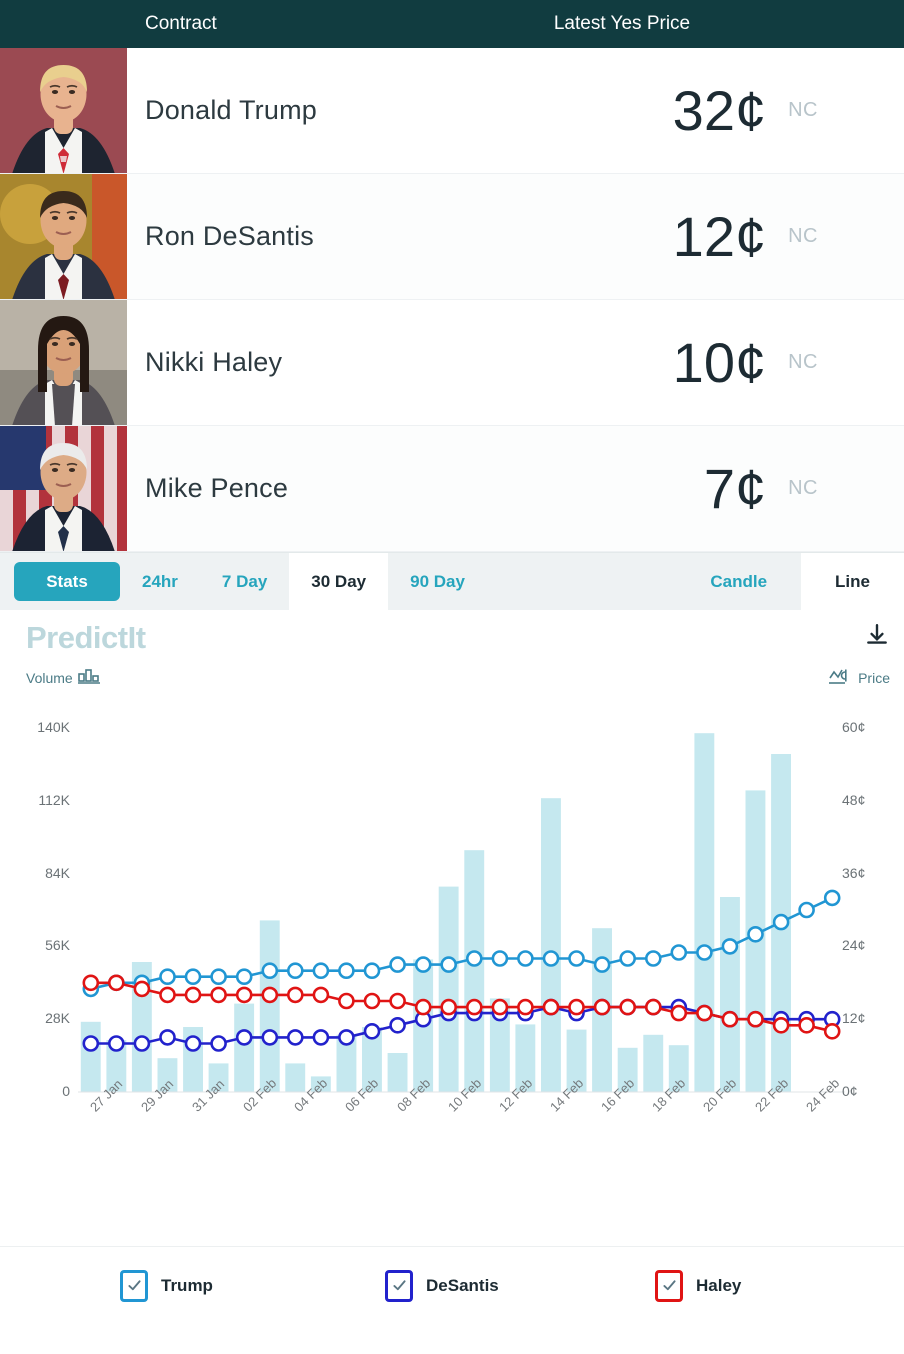  I want to click on table-row: Mike Pence 7¢ NC, so click(452, 489).